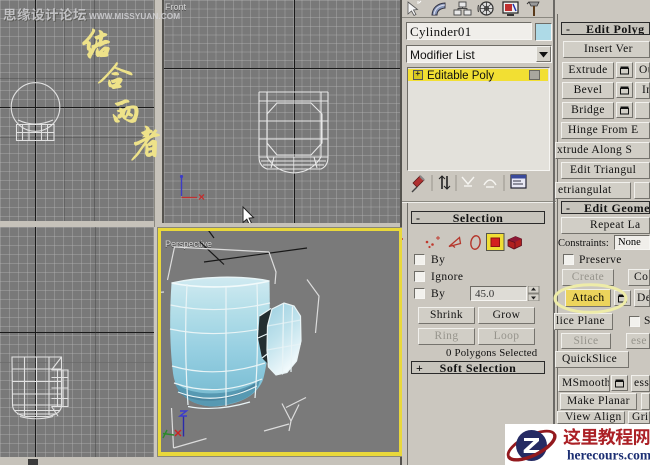  Describe the element at coordinates (608, 455) in the screenshot. I see `svg-text: herecours.com` at that location.